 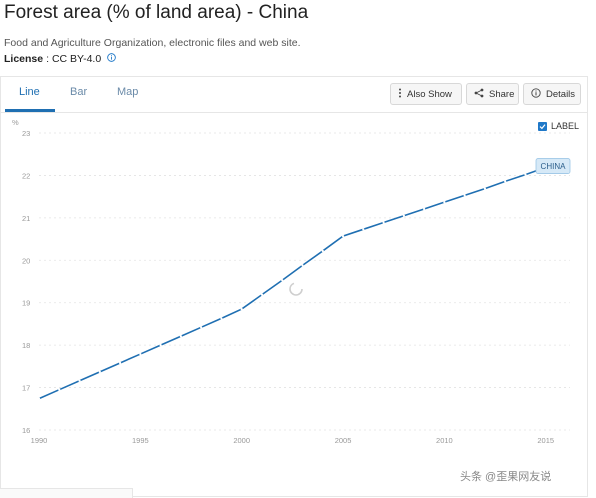 What do you see at coordinates (542, 126) in the screenshot?
I see `checkbox` at bounding box center [542, 126].